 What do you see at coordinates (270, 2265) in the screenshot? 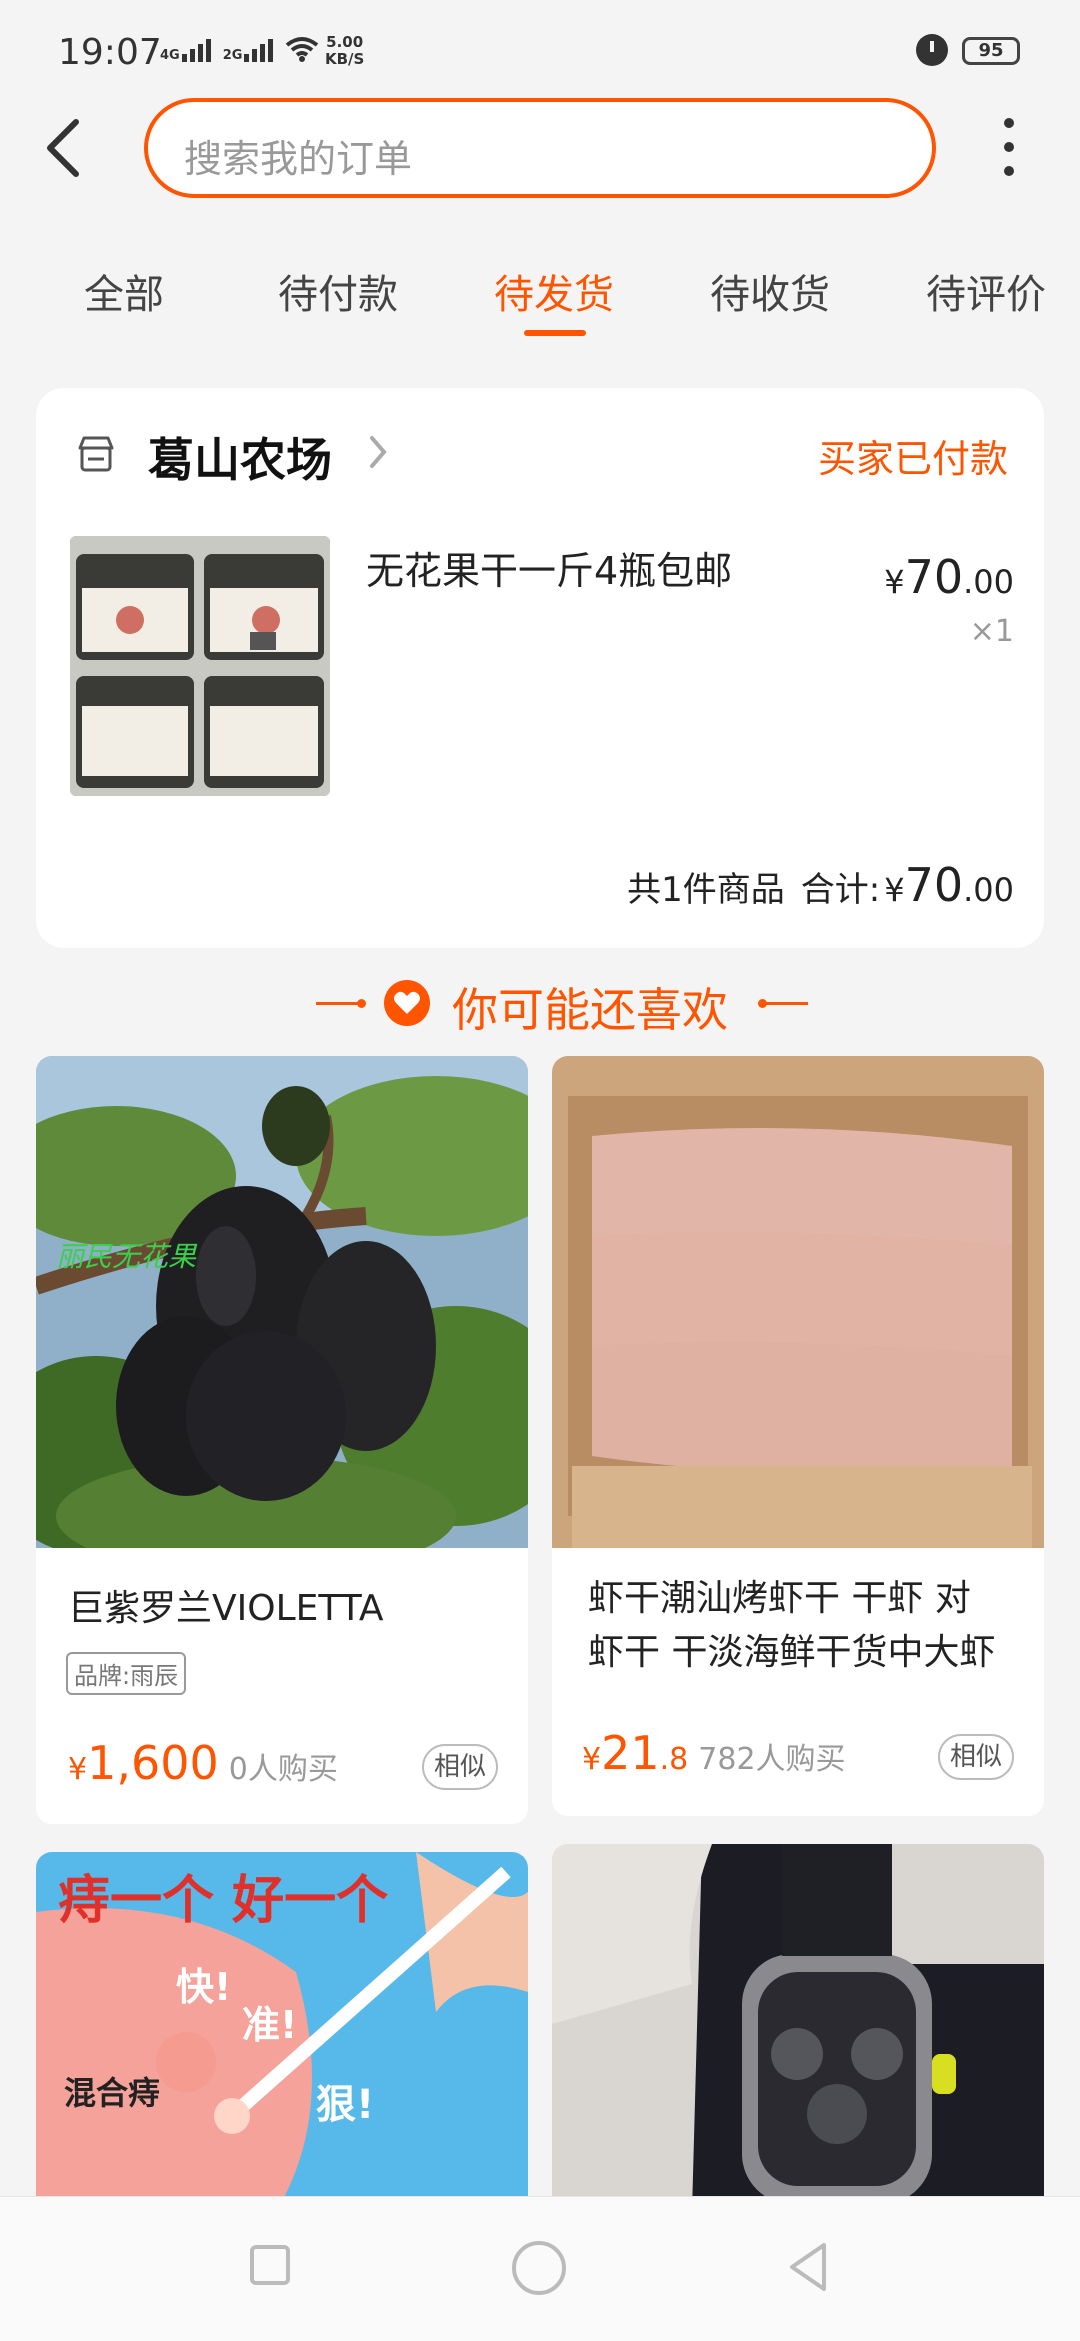
I see `recent-apps-icon` at bounding box center [270, 2265].